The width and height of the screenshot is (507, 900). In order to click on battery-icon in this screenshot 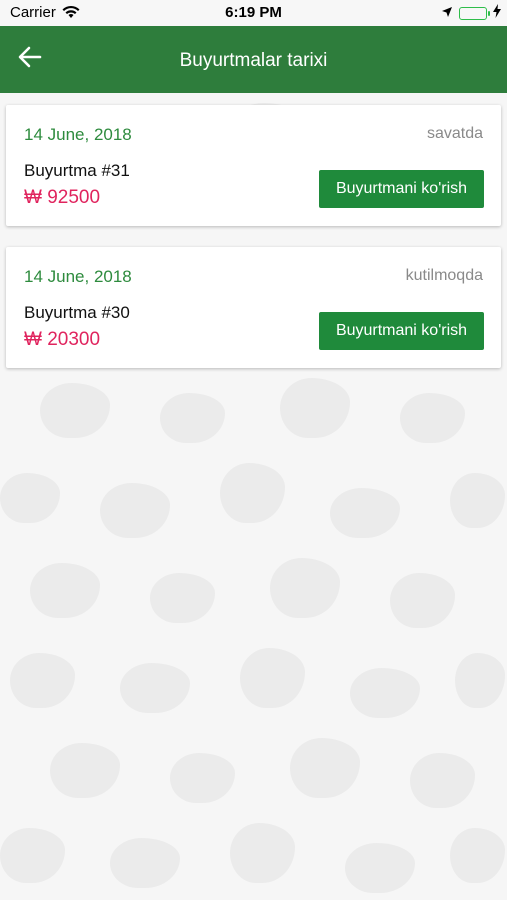, I will do `click(474, 13)`.